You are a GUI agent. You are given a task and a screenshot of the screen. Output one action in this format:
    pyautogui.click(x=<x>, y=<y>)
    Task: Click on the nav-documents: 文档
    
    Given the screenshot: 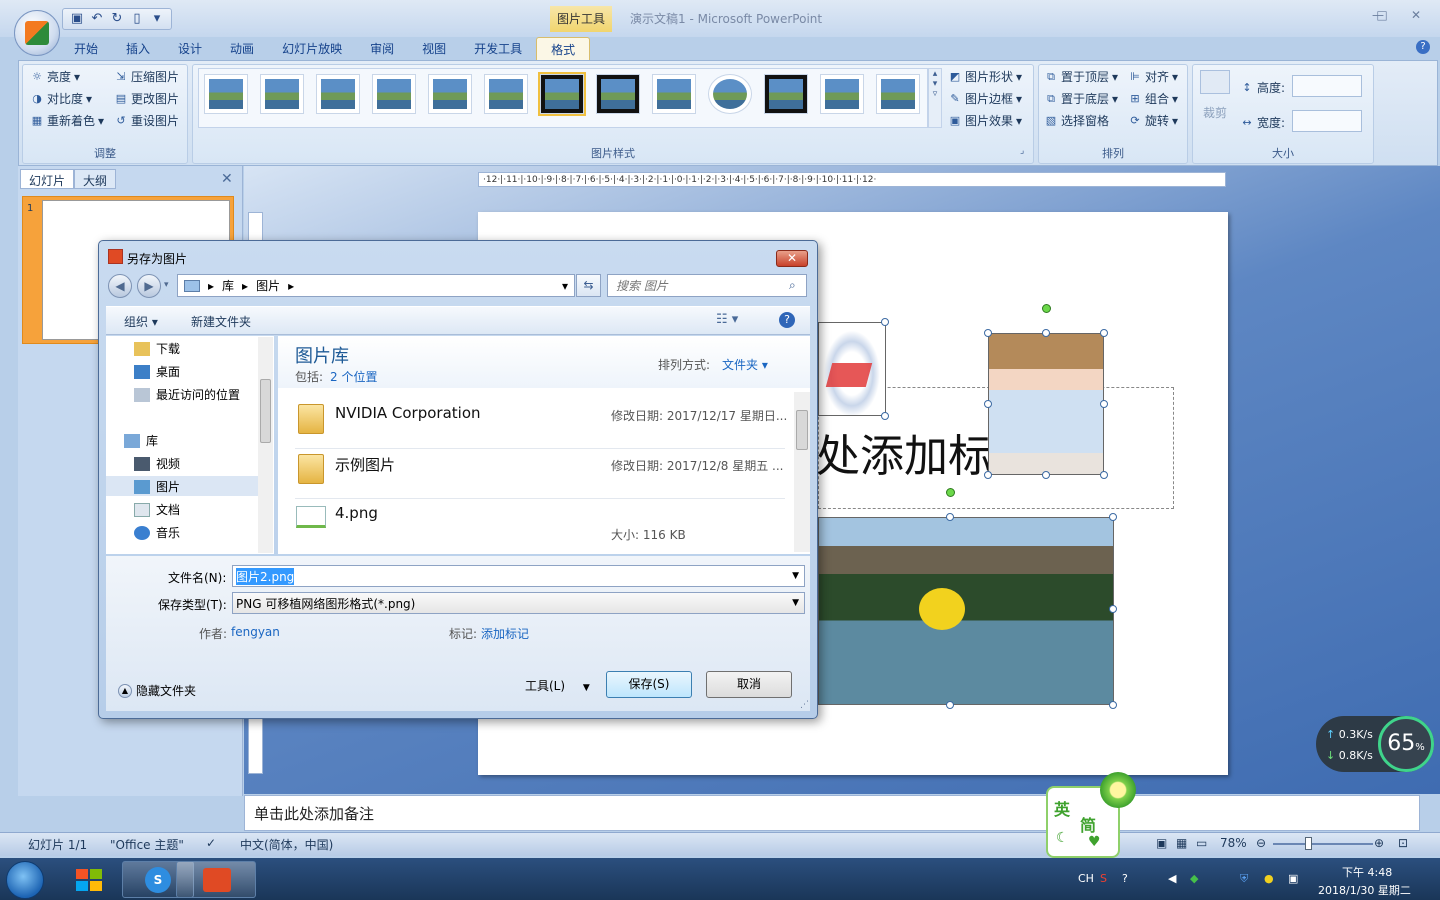 What is the action you would take?
    pyautogui.click(x=157, y=509)
    